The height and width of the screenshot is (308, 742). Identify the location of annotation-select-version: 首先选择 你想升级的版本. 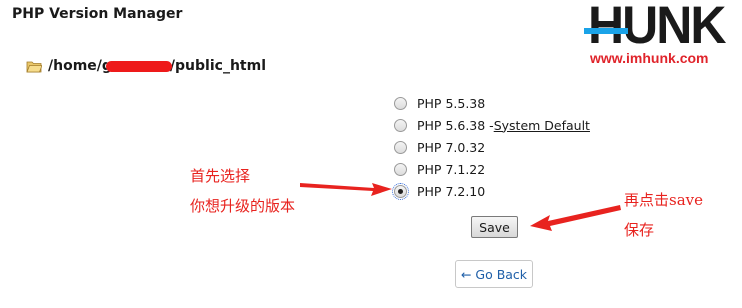
(242, 191).